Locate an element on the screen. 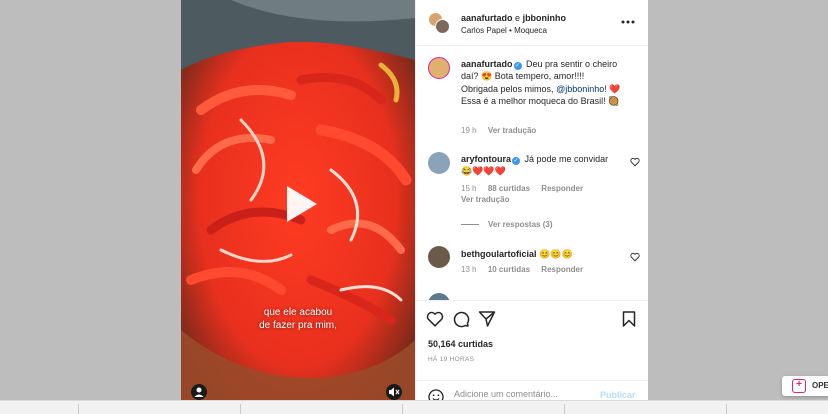 The width and height of the screenshot is (828, 414). audio-link: Moqueca is located at coordinates (530, 30).